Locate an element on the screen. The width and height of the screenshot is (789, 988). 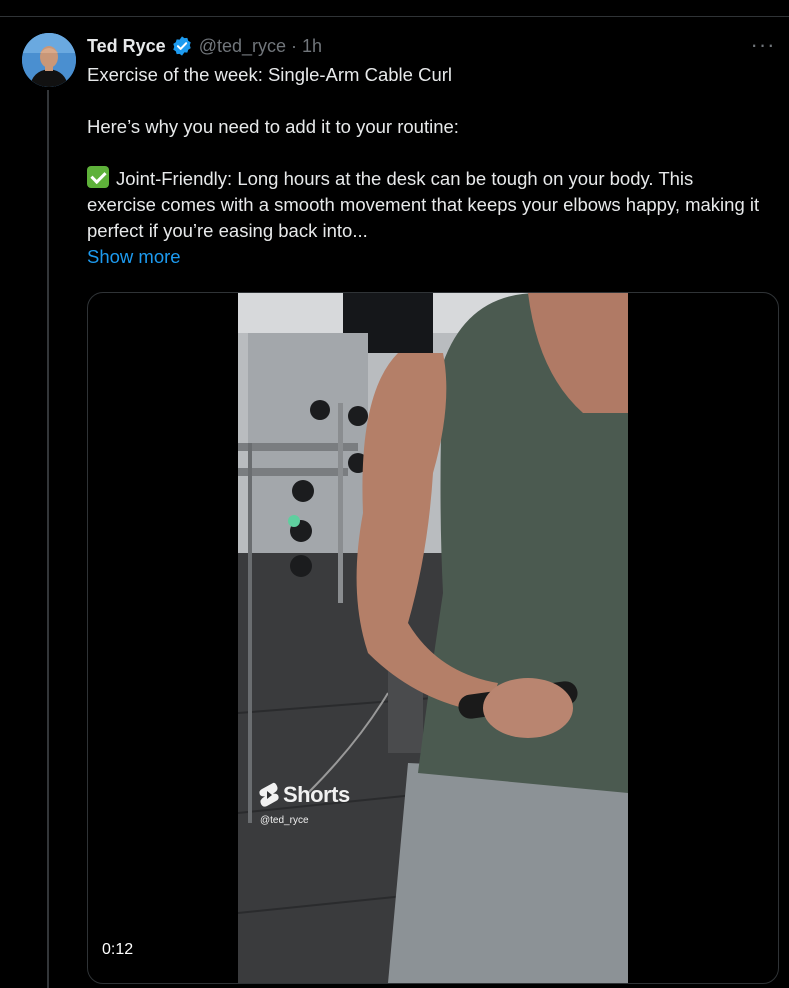
avatar-image is located at coordinates (49, 60).